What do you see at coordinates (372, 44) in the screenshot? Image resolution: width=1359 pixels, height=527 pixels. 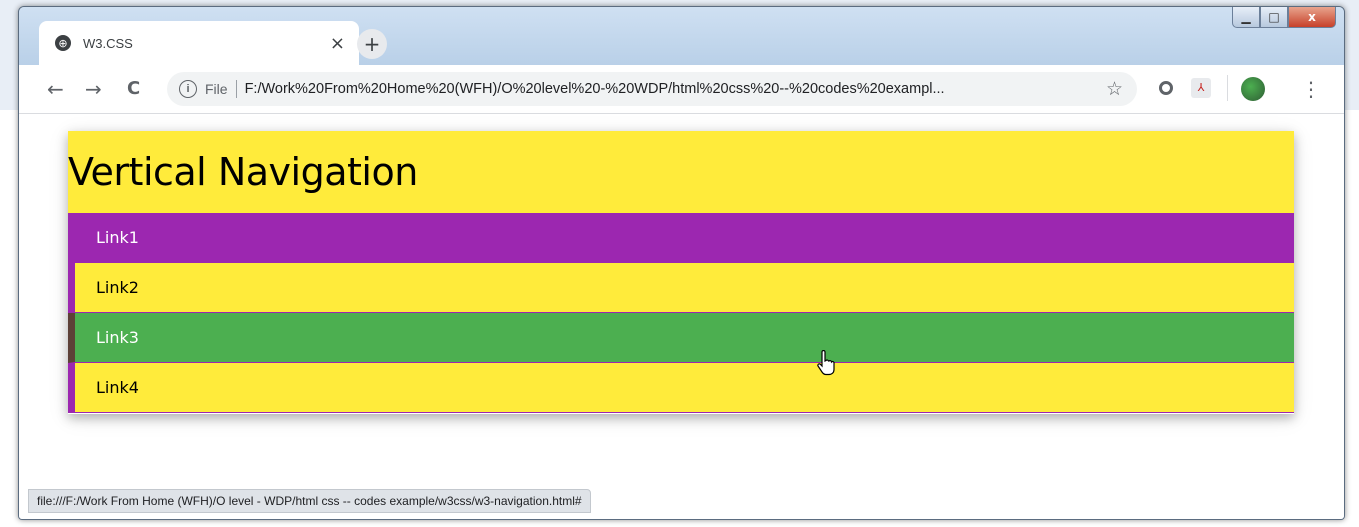 I see `new-tab-button: +` at bounding box center [372, 44].